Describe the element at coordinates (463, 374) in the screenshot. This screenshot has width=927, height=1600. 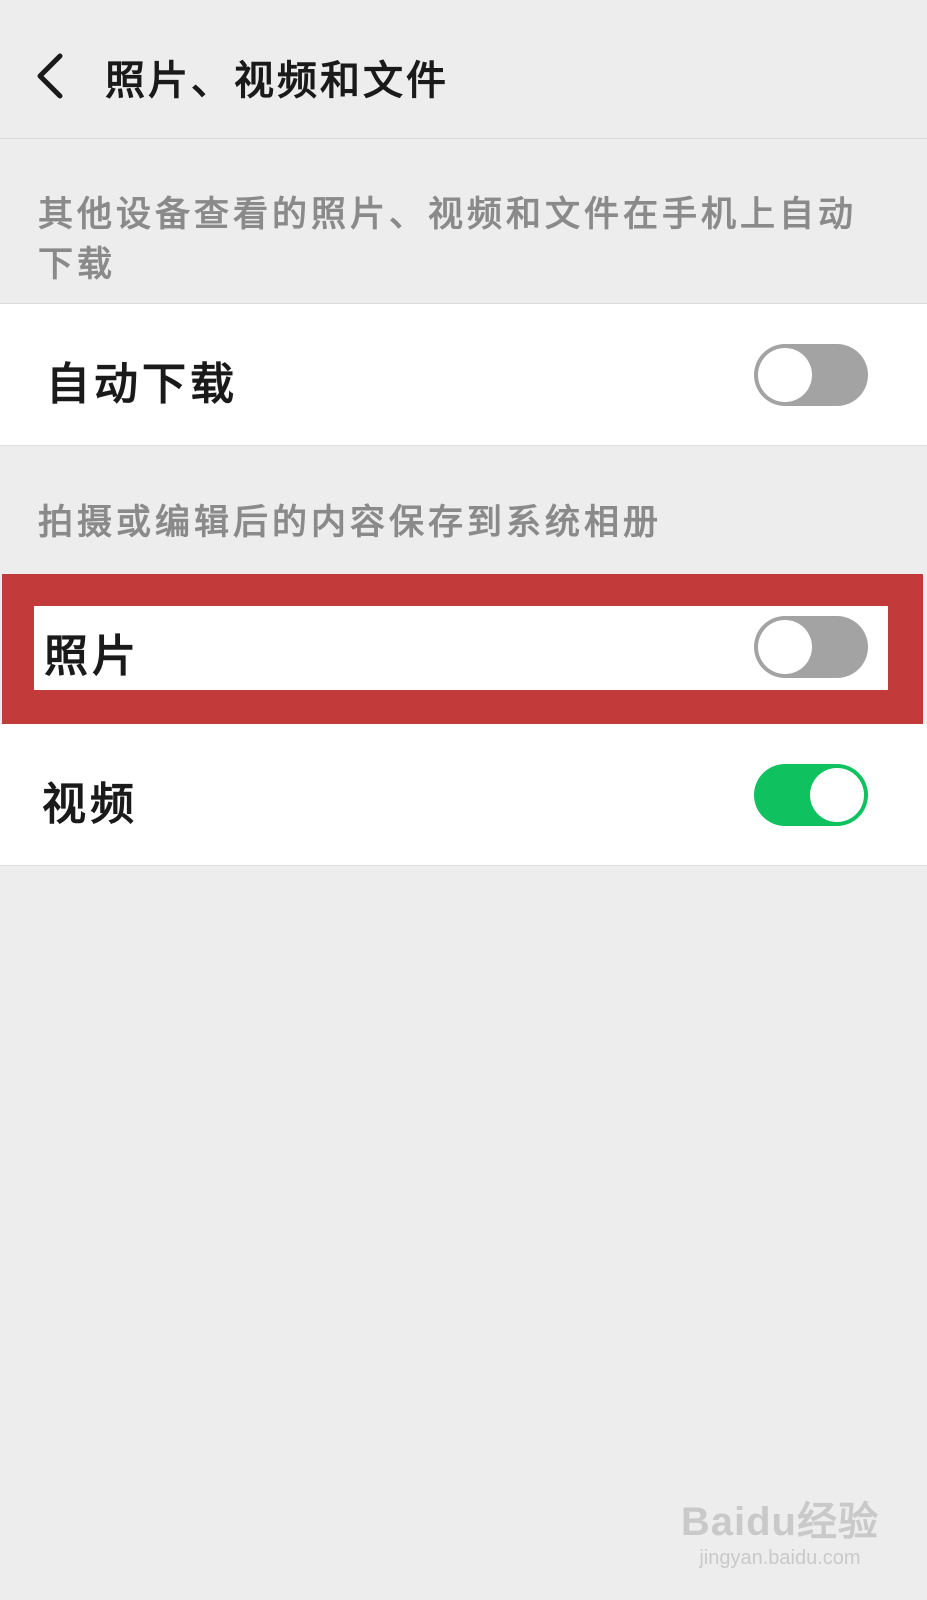
I see `setting-row-auto-download: 自动下载` at that location.